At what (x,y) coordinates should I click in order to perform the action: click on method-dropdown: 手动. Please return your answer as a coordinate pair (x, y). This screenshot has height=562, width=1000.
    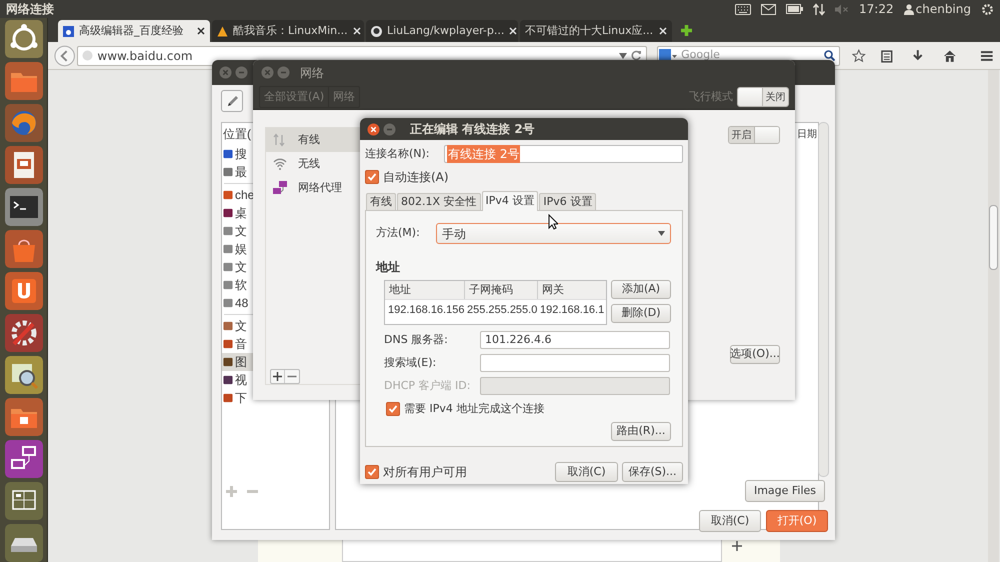
    Looking at the image, I should click on (553, 233).